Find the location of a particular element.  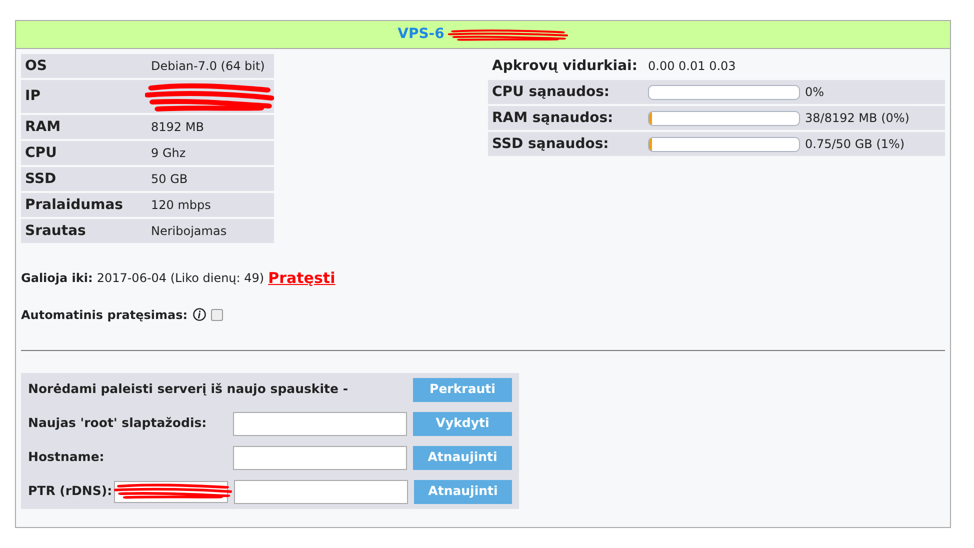

spec-label: IP is located at coordinates (33, 96).